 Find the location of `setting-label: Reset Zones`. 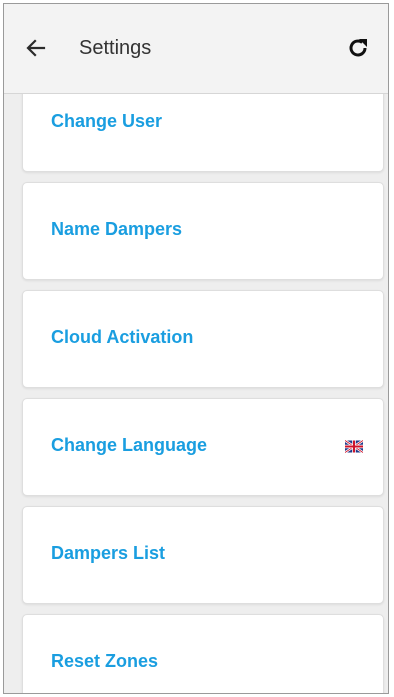

setting-label: Reset Zones is located at coordinates (105, 661).